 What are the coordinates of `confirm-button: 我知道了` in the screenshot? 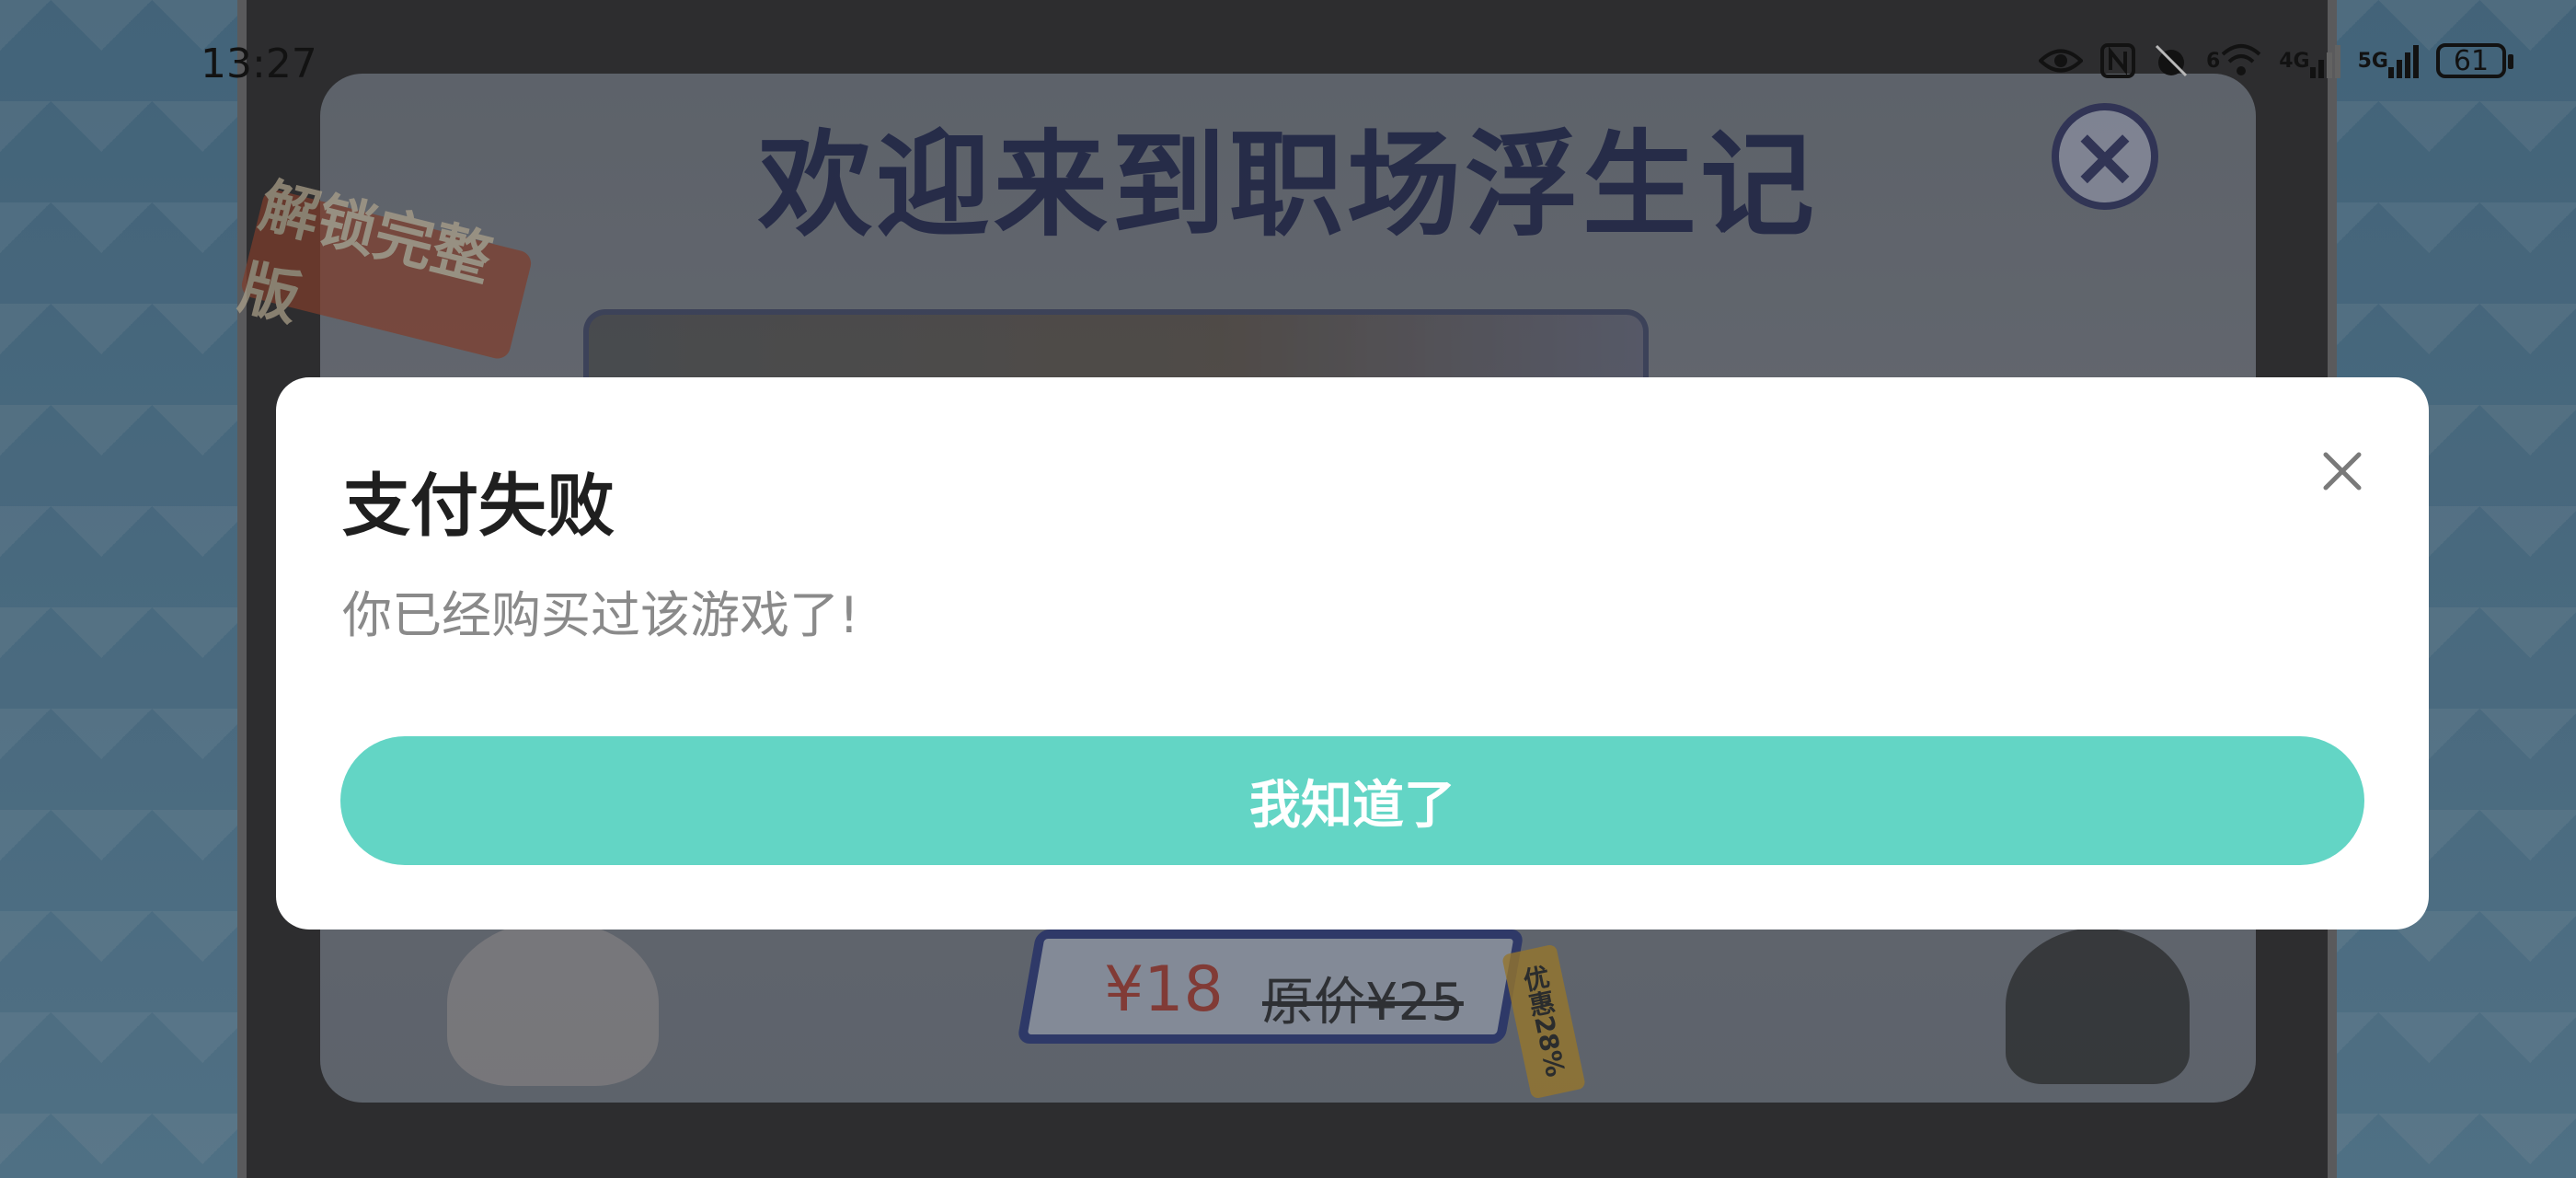 It's located at (1352, 800).